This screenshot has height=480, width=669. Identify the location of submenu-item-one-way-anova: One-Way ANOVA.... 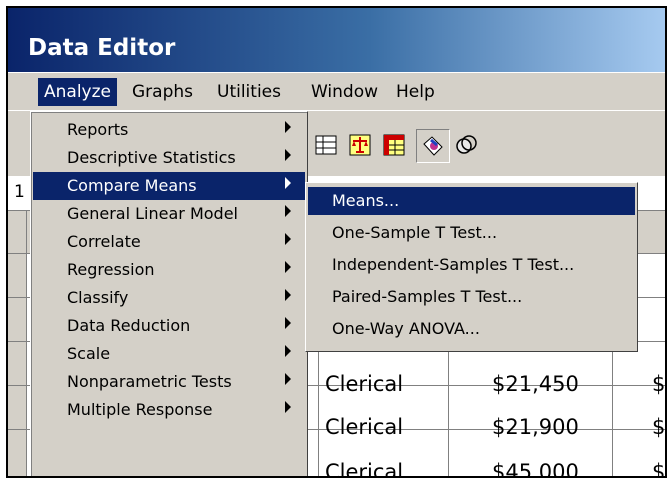
(471, 329).